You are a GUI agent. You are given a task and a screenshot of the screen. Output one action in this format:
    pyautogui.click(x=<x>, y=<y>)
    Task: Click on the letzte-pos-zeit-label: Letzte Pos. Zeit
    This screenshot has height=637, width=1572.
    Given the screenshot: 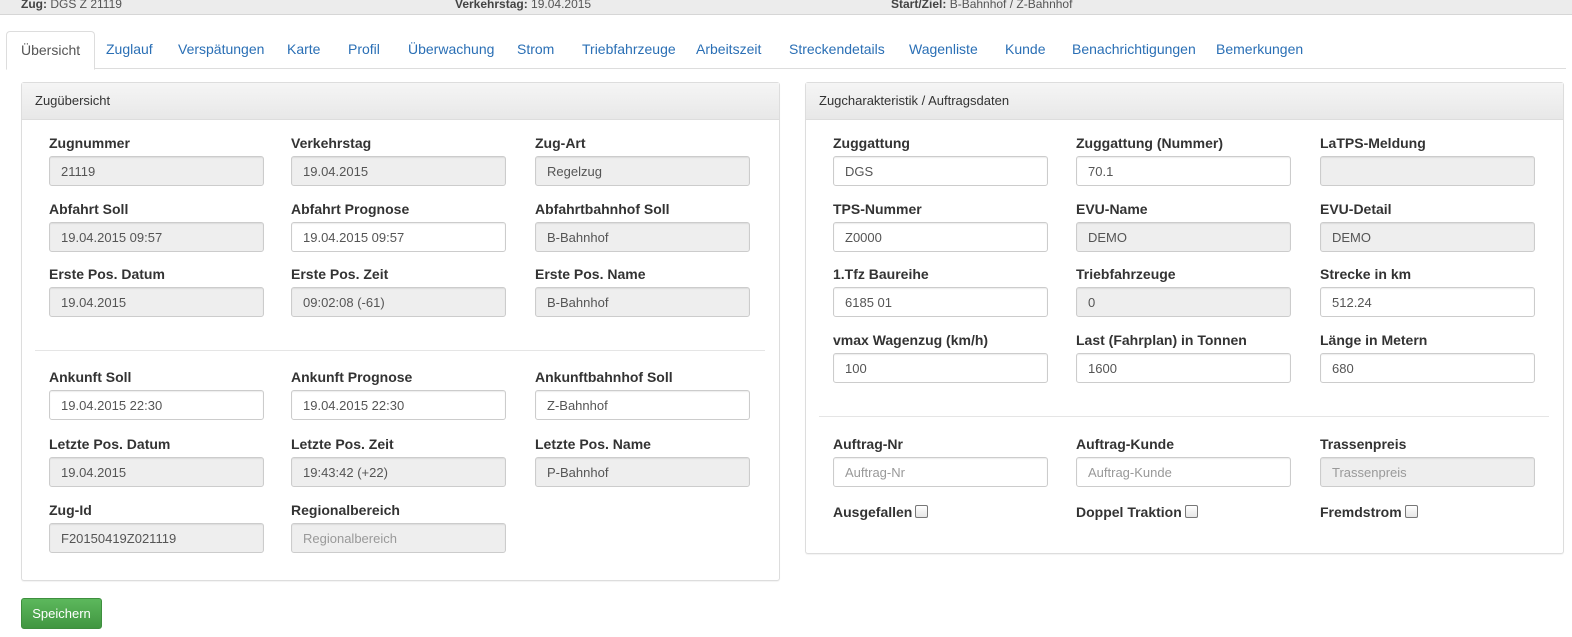 What is the action you would take?
    pyautogui.click(x=342, y=444)
    